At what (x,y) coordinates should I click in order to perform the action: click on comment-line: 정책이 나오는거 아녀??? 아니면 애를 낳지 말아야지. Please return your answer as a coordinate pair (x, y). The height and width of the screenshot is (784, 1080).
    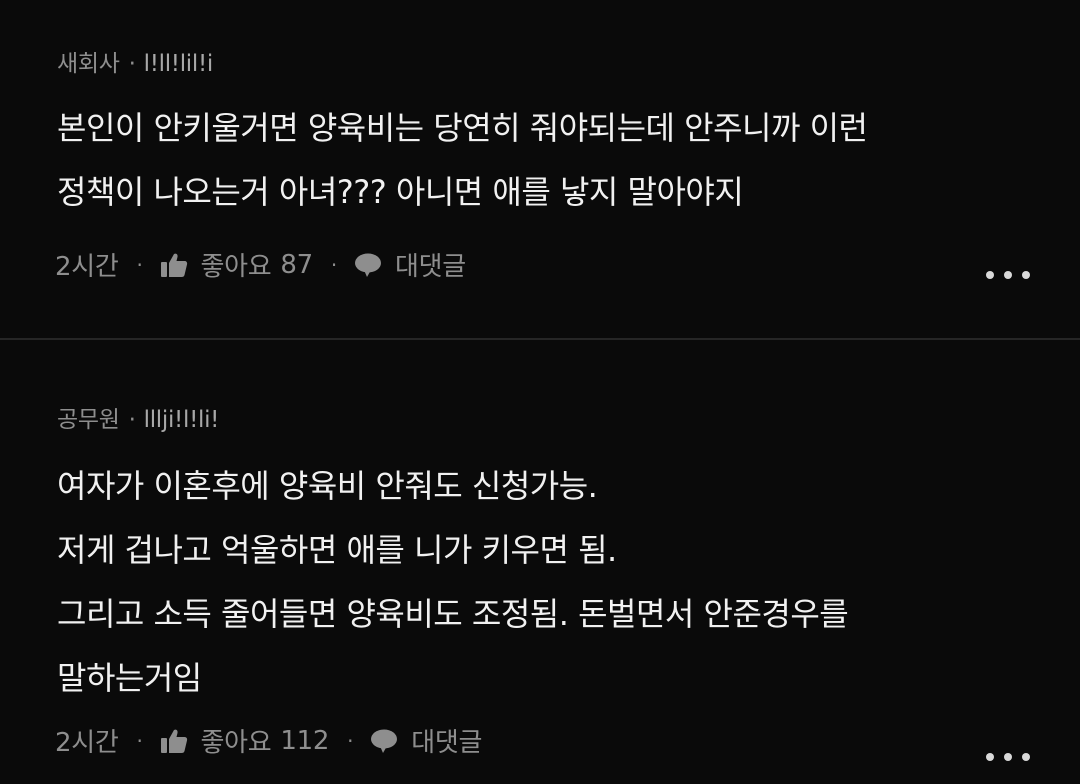
    Looking at the image, I should click on (400, 192).